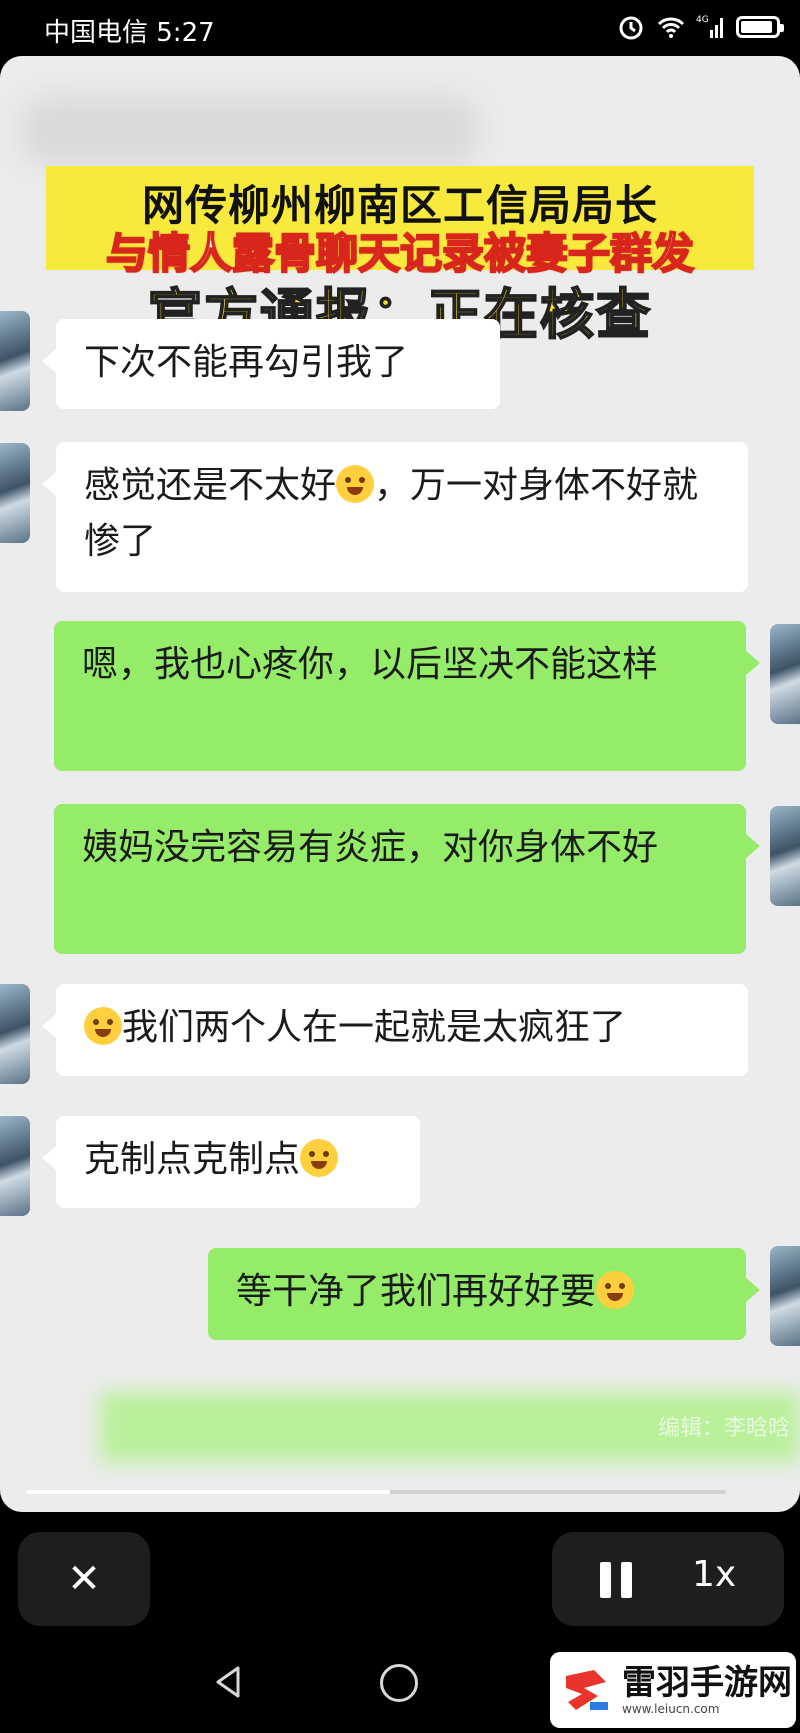 The image size is (800, 1733). What do you see at coordinates (668, 1579) in the screenshot?
I see `playback-controls: 1x` at bounding box center [668, 1579].